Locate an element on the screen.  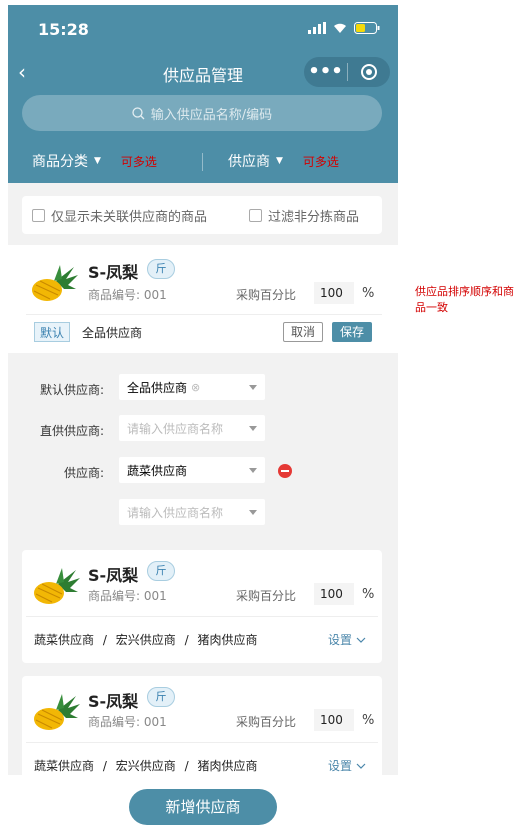
direct-supplier-select: 请输入供应商名称 is located at coordinates (192, 428).